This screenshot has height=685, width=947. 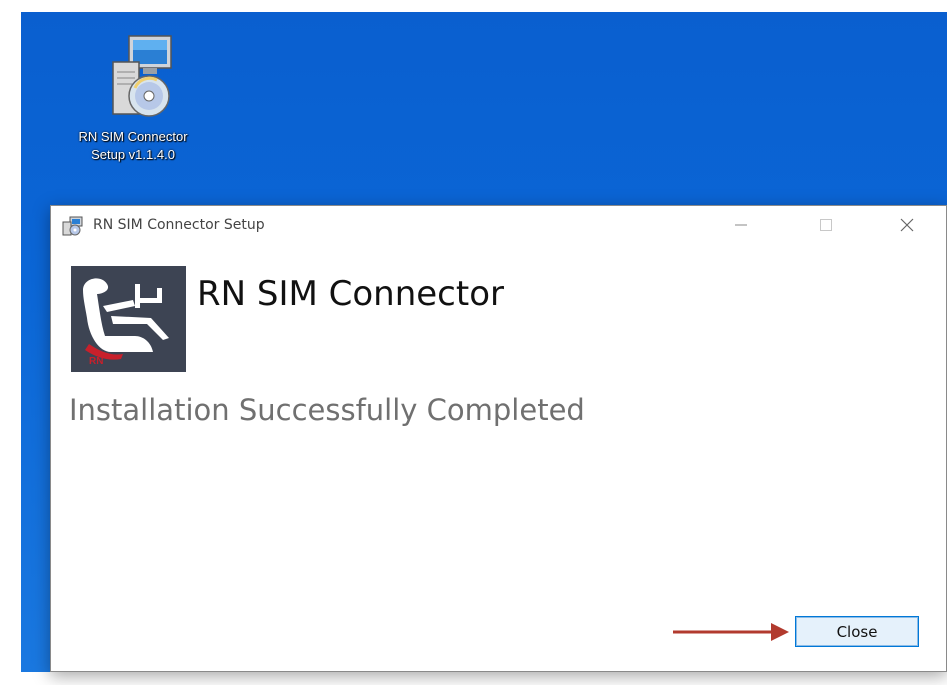 I want to click on maximize-icon, so click(x=826, y=225).